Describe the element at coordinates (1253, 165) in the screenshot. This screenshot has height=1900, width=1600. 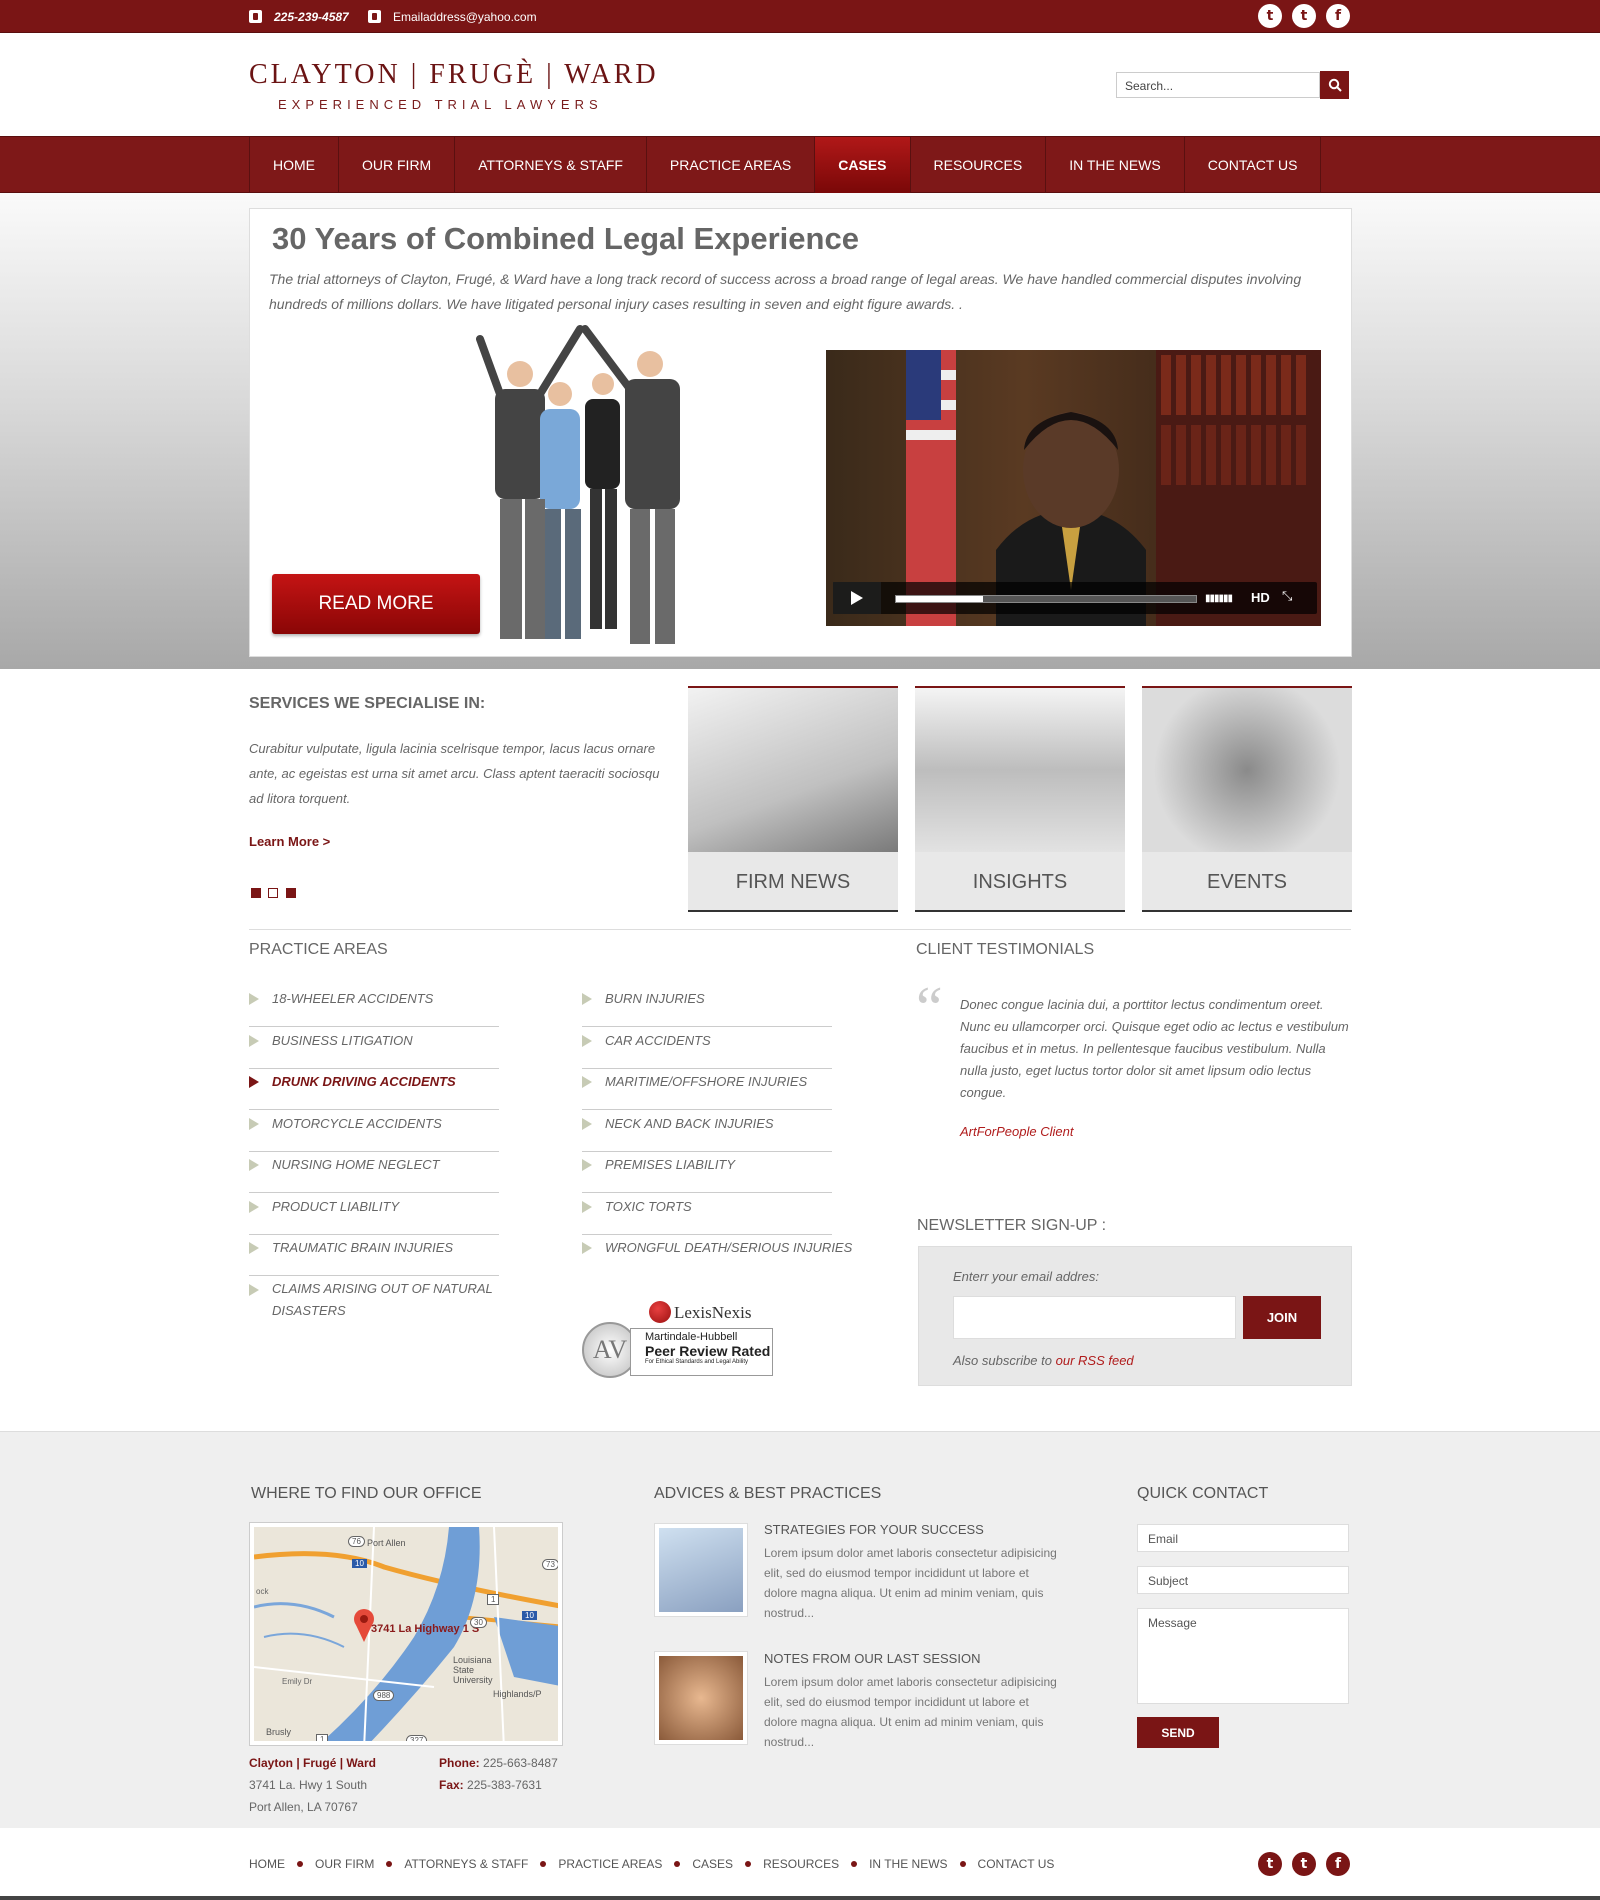
I see `nav-contact-us: CONTACT US` at that location.